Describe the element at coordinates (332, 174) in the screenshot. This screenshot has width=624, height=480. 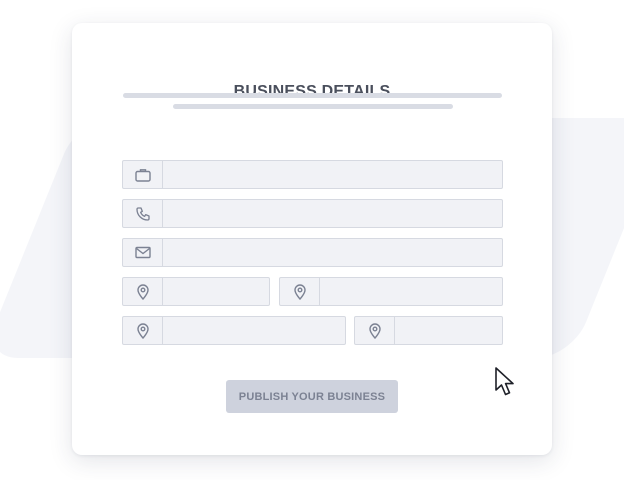
I see `business-name-input` at that location.